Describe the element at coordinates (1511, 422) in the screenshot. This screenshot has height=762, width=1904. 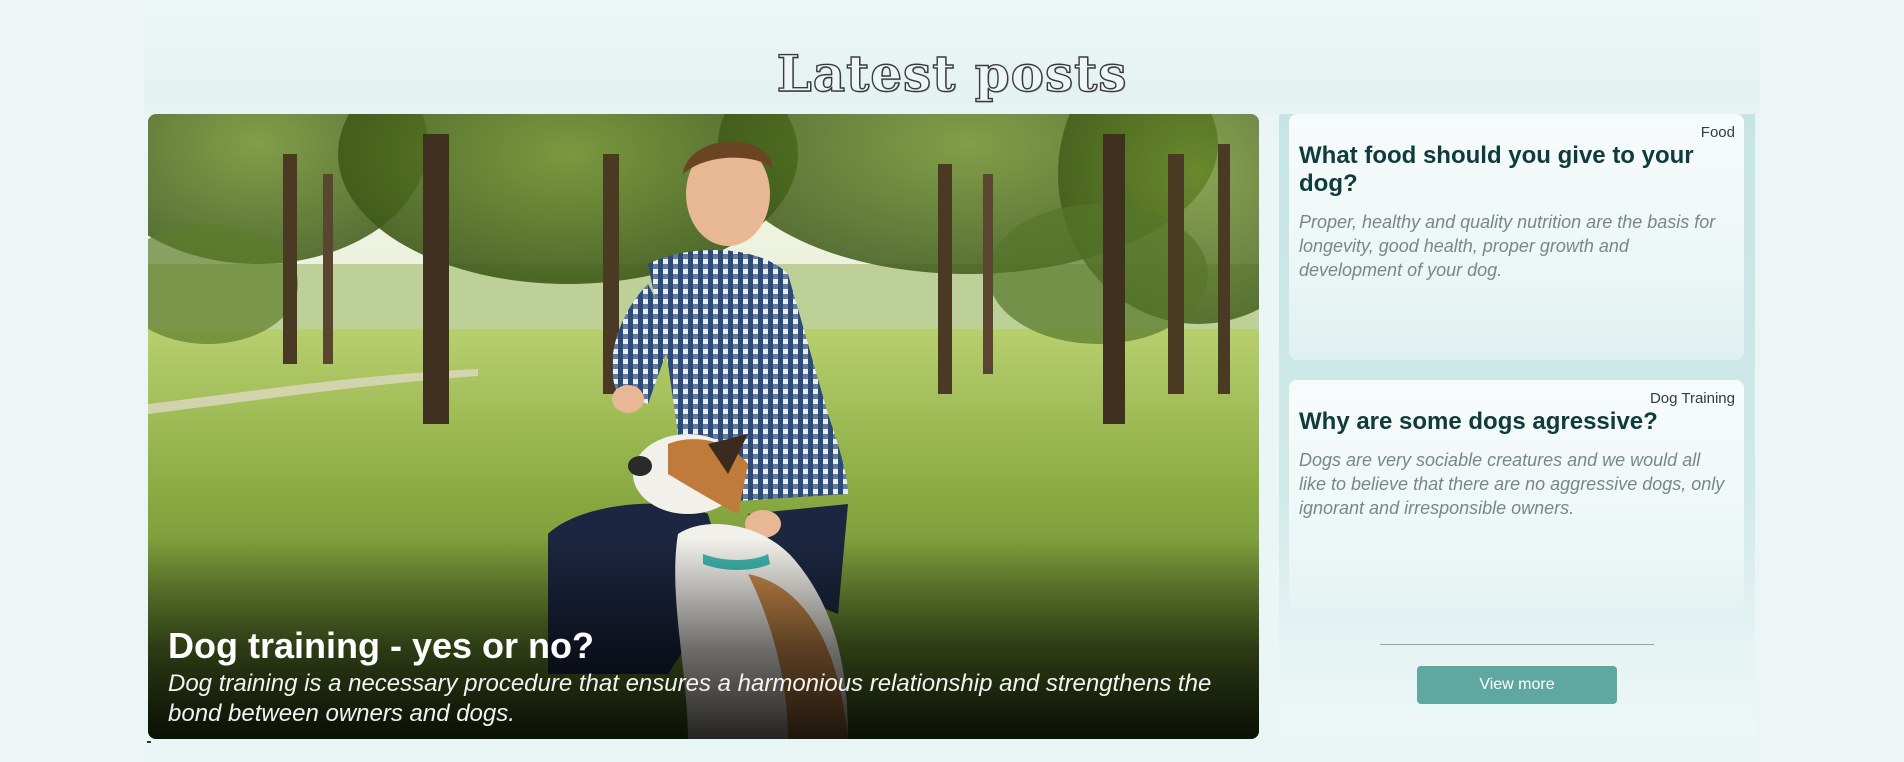
I see `post-title: Why are some dogs agressive?` at that location.